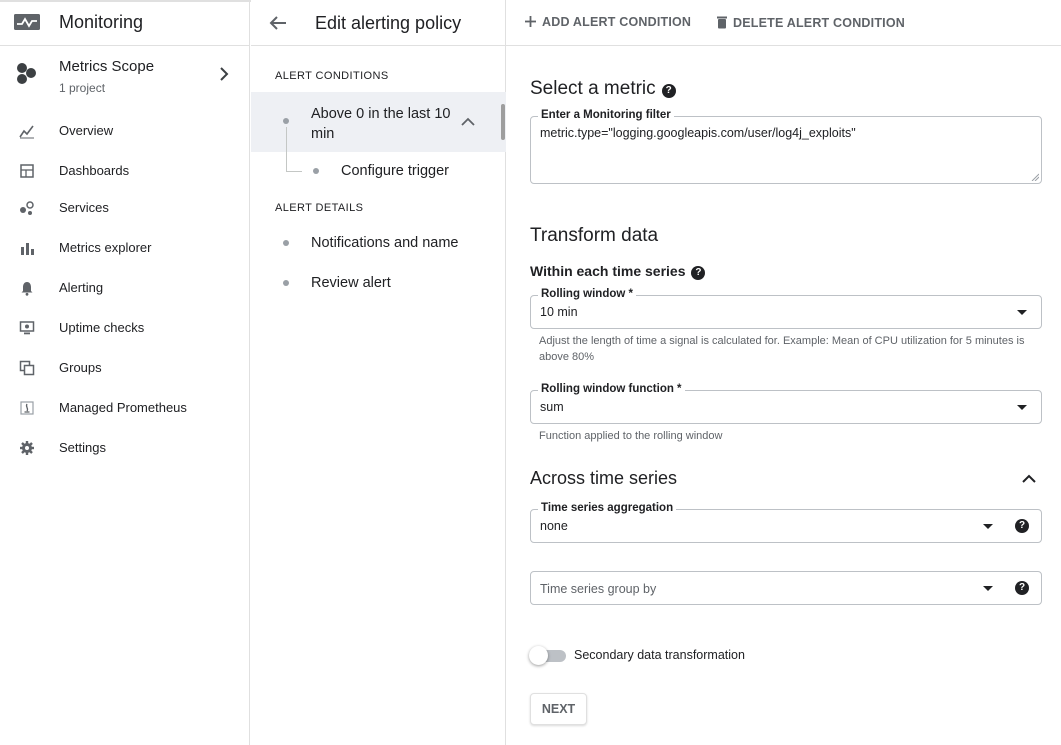 Image resolution: width=1061 pixels, height=745 pixels. I want to click on alert-conditions-label: ALERT CONDITIONS, so click(332, 76).